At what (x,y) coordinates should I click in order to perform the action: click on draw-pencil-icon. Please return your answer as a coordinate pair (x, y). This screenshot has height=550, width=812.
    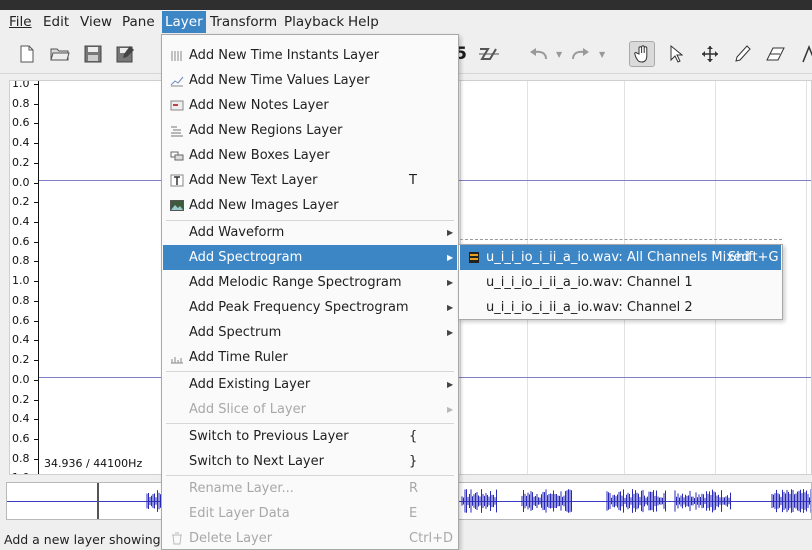
    Looking at the image, I should click on (743, 54).